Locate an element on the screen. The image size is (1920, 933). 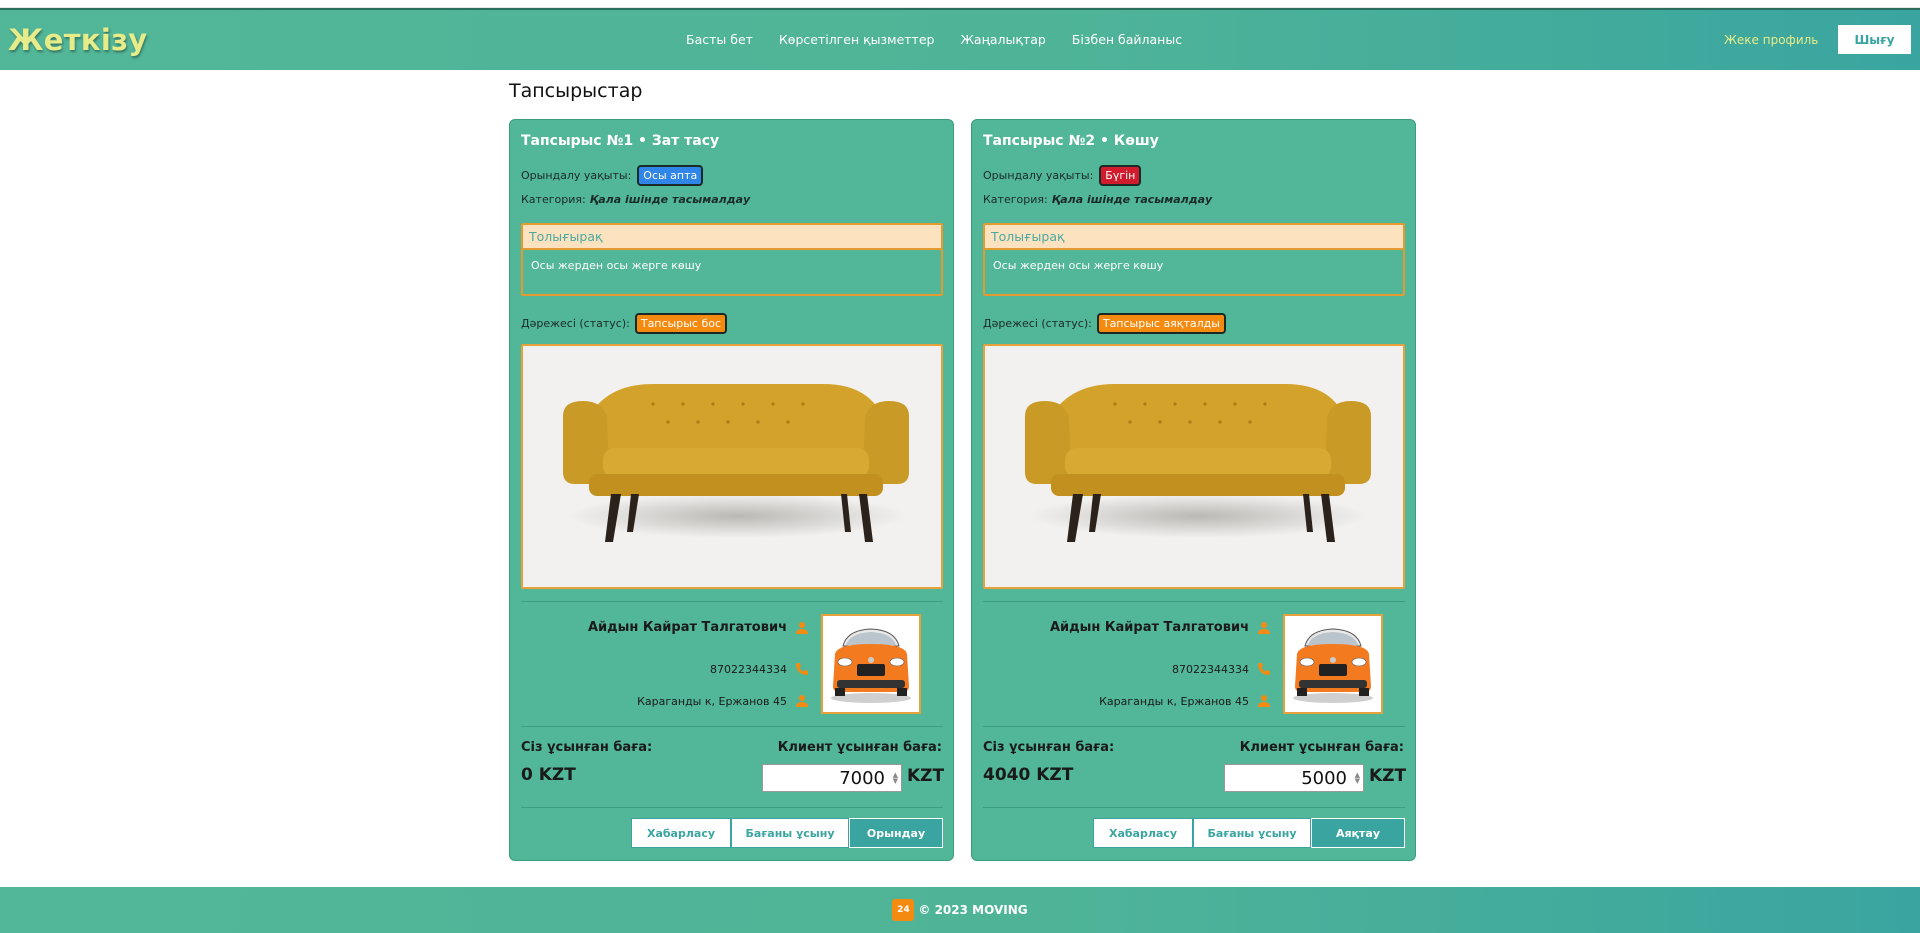
execution-time-badge: Осы апта is located at coordinates (670, 175).